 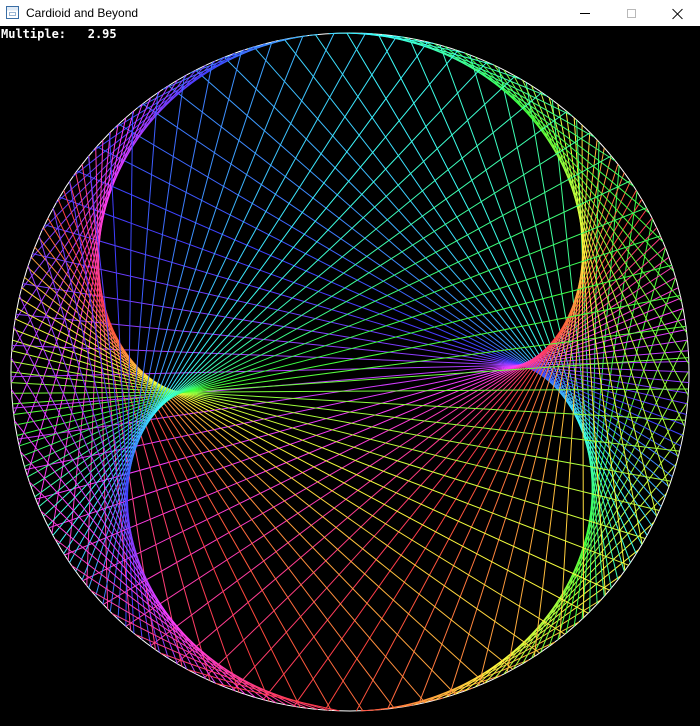 I want to click on multiple-readout: Multiple: 2.95, so click(x=59, y=34).